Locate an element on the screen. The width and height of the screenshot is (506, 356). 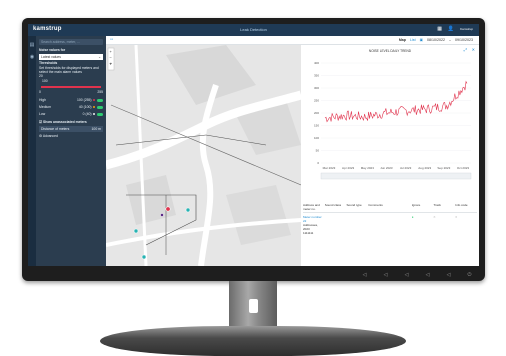
bezel-buttons: ◁ ◁ ◁ ◁ ◁ ⏻ is located at coordinates (417, 275).